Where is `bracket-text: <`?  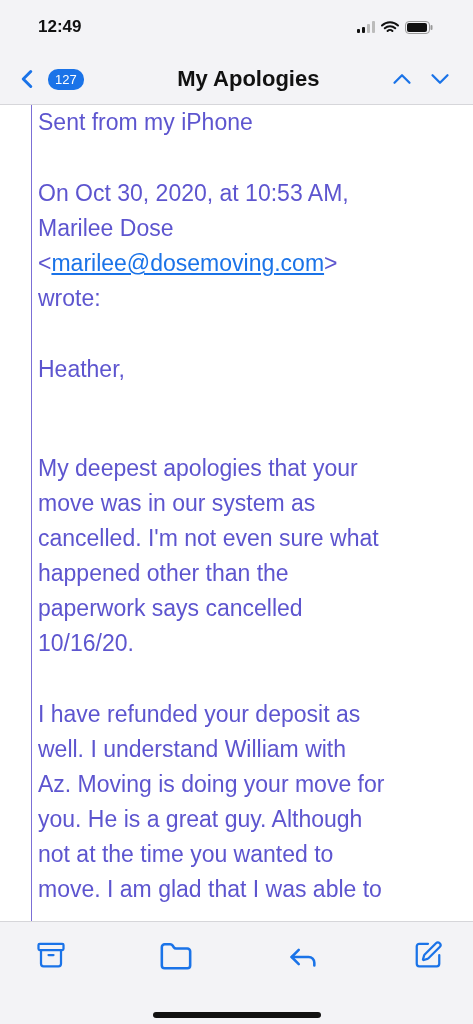
bracket-text: < is located at coordinates (45, 263).